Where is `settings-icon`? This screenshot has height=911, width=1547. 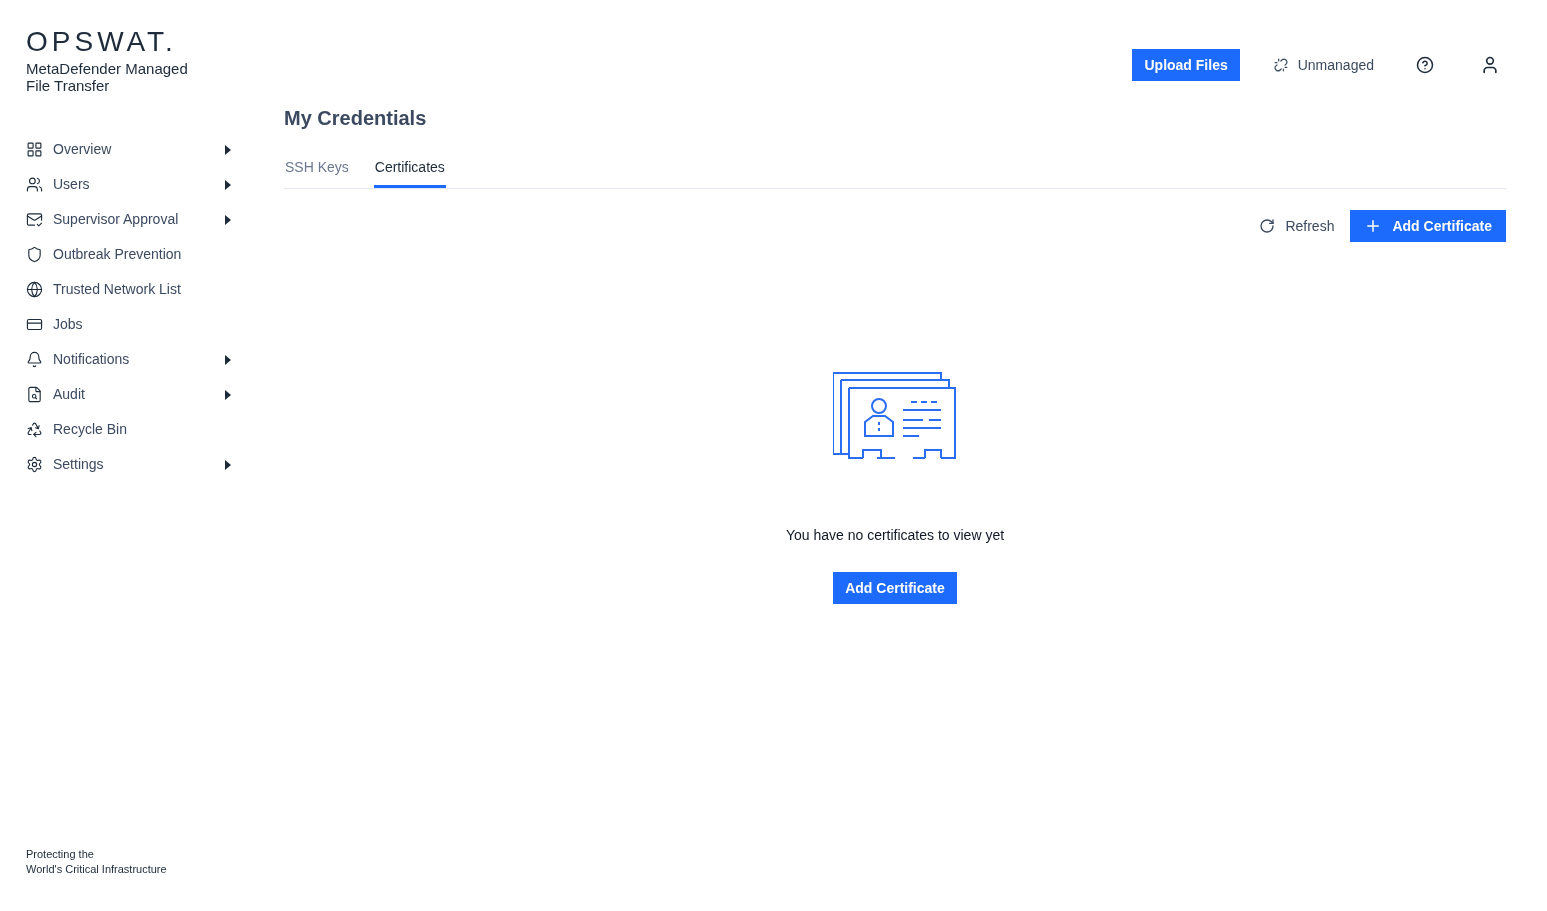
settings-icon is located at coordinates (34, 464).